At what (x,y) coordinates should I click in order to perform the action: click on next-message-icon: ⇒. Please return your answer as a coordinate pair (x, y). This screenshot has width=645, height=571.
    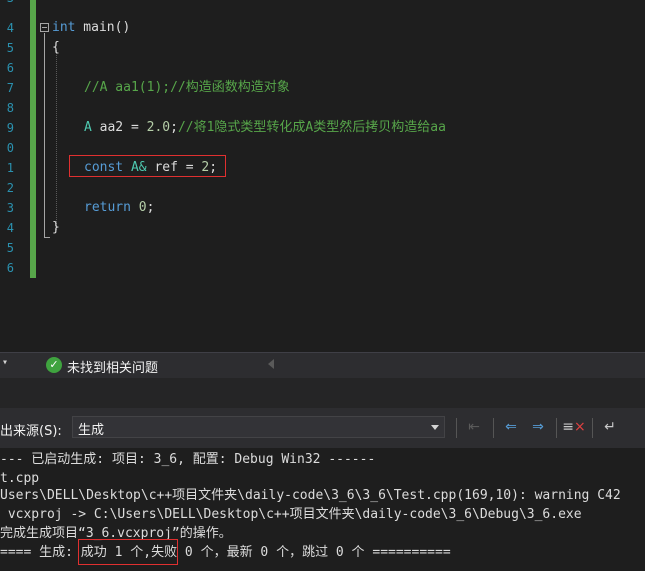
    Looking at the image, I should click on (538, 427).